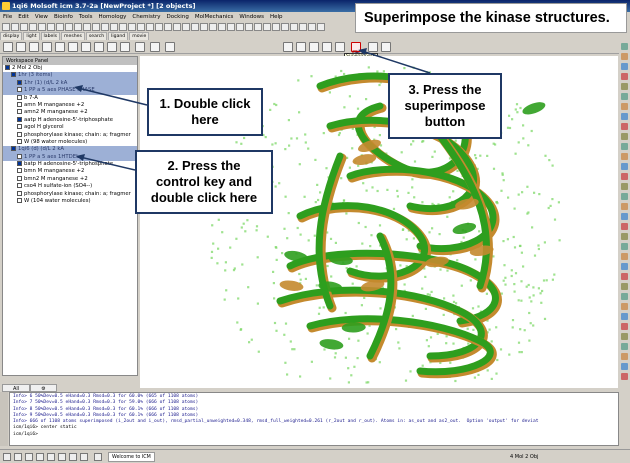 This screenshot has width=630, height=463. I want to click on tree-row: agol H glycerol, so click(70, 127).